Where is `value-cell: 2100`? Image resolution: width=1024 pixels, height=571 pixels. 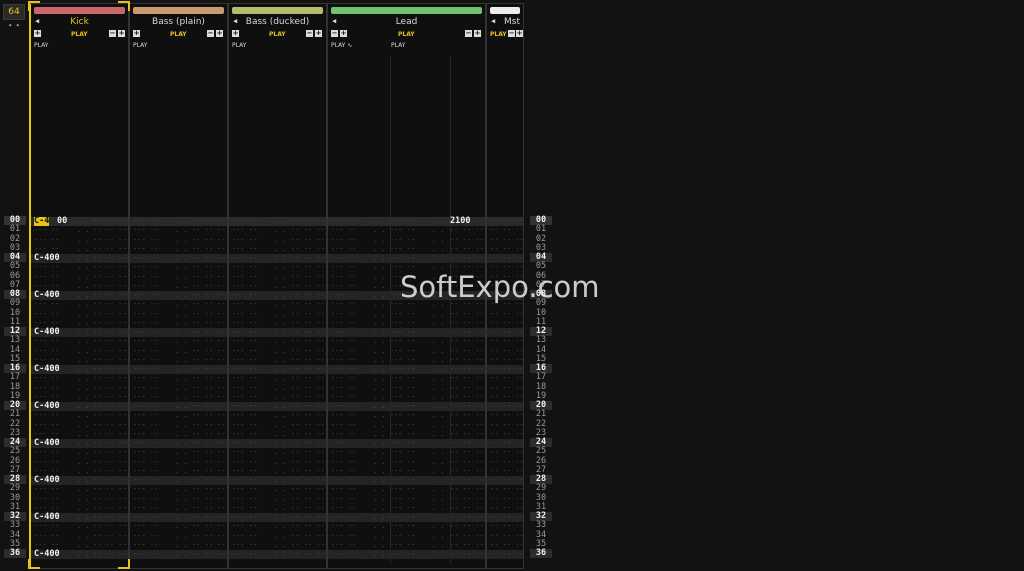 value-cell: 2100 is located at coordinates (460, 221).